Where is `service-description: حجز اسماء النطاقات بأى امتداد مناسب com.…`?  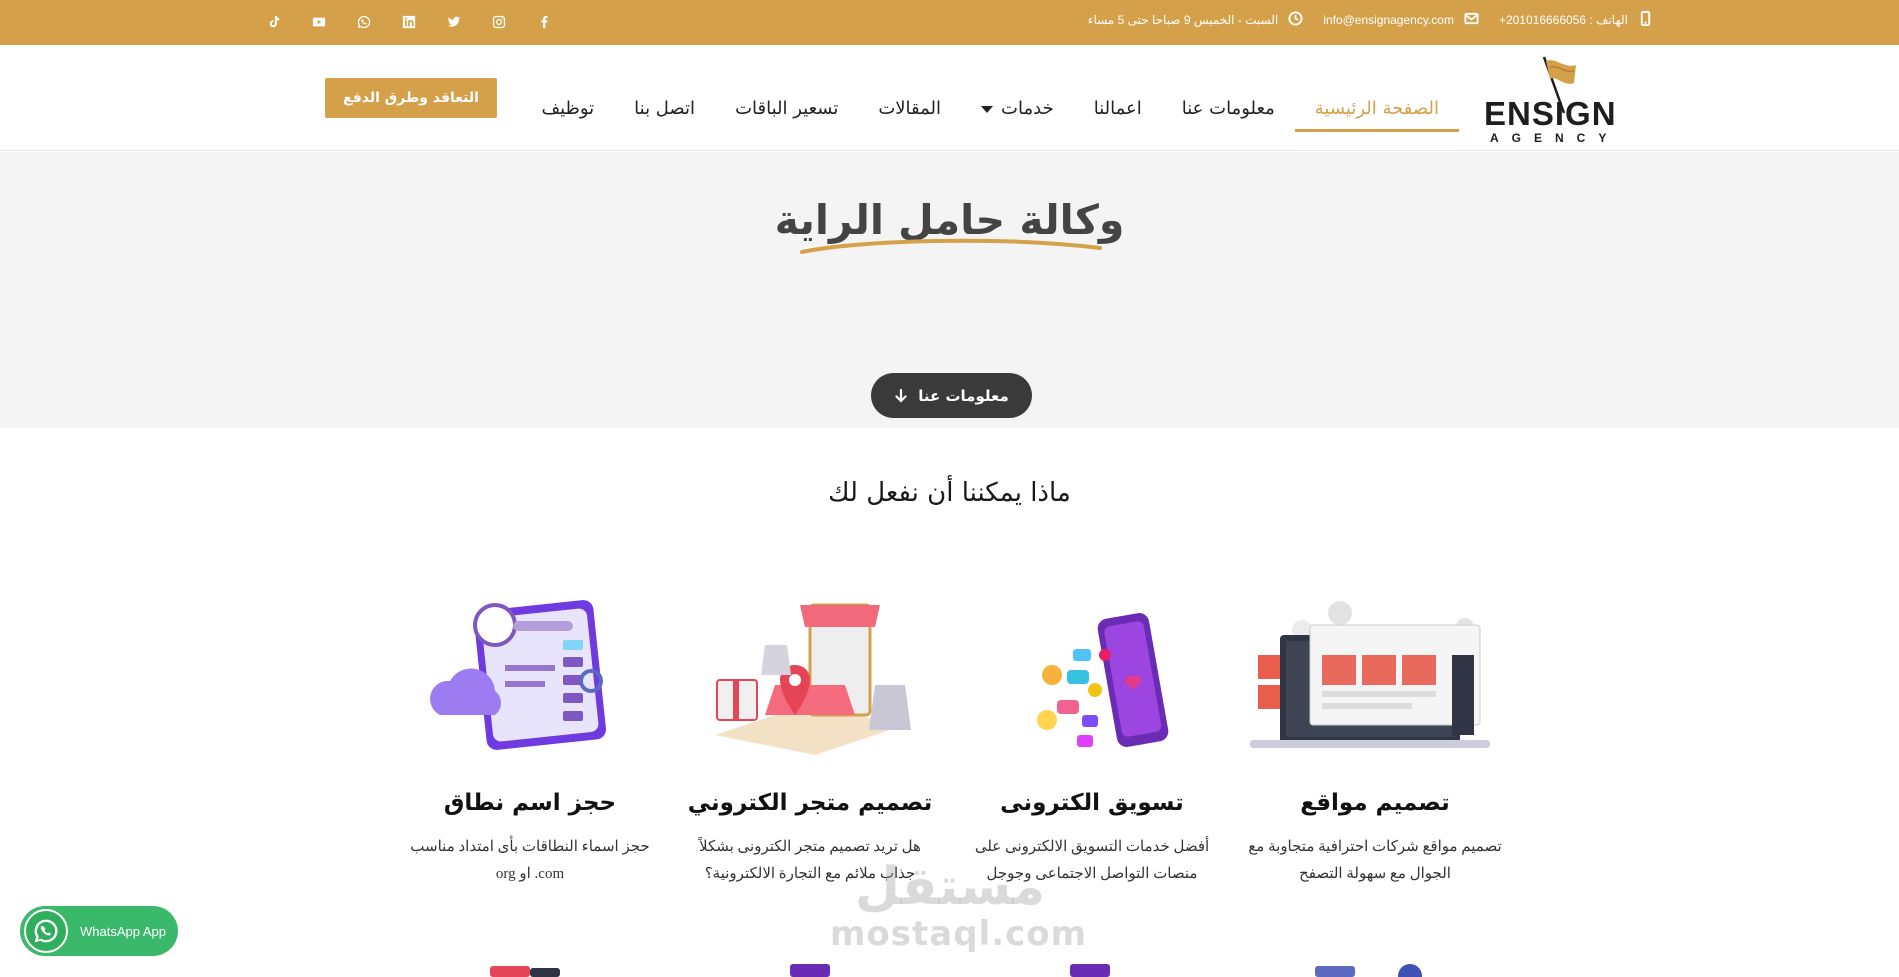 service-description: حجز اسماء النطاقات بأى امتداد مناسب com.… is located at coordinates (530, 860).